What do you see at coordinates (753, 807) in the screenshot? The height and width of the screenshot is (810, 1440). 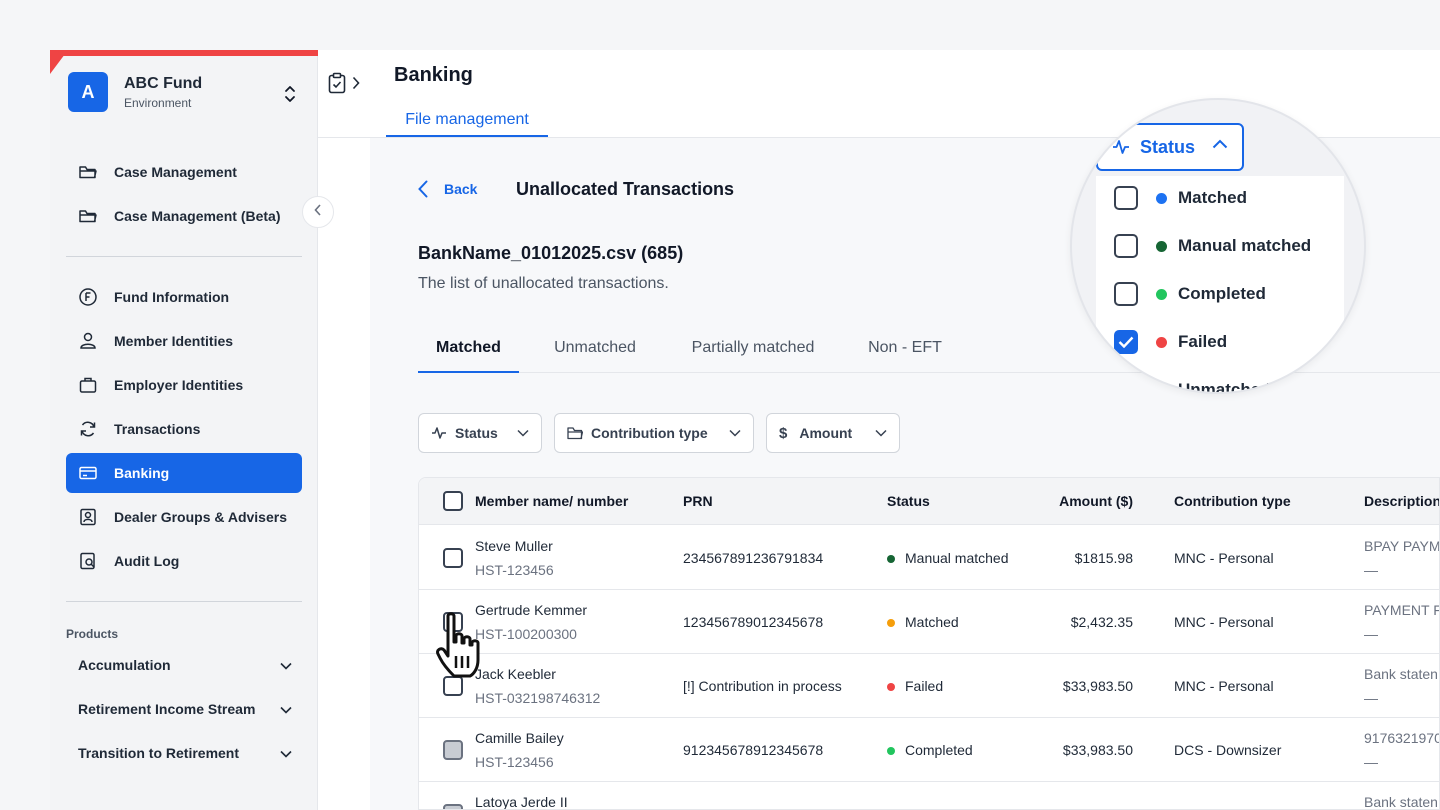 I see `prn: 345678912345678912` at bounding box center [753, 807].